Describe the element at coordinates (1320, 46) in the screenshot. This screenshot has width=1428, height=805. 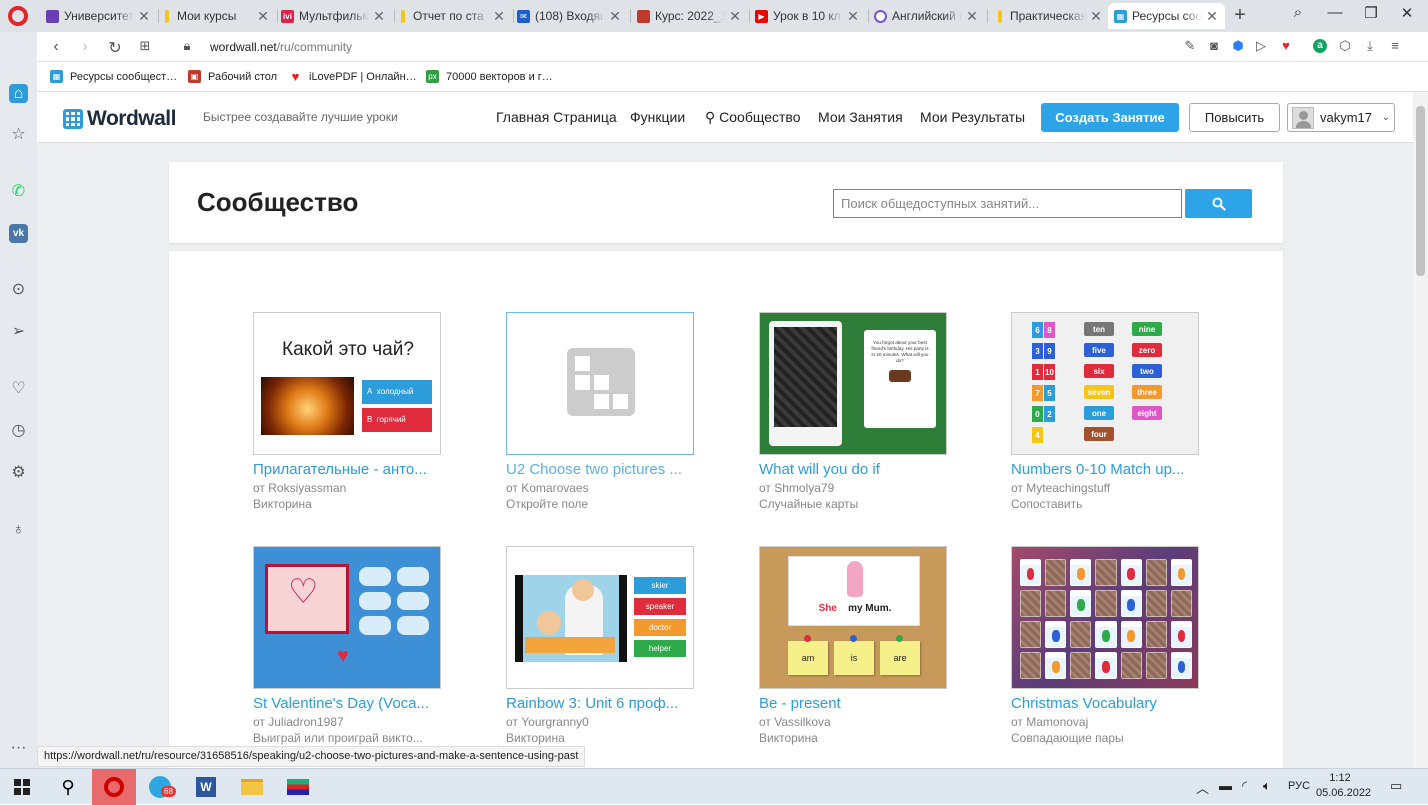
I see `extension-icon: a` at that location.